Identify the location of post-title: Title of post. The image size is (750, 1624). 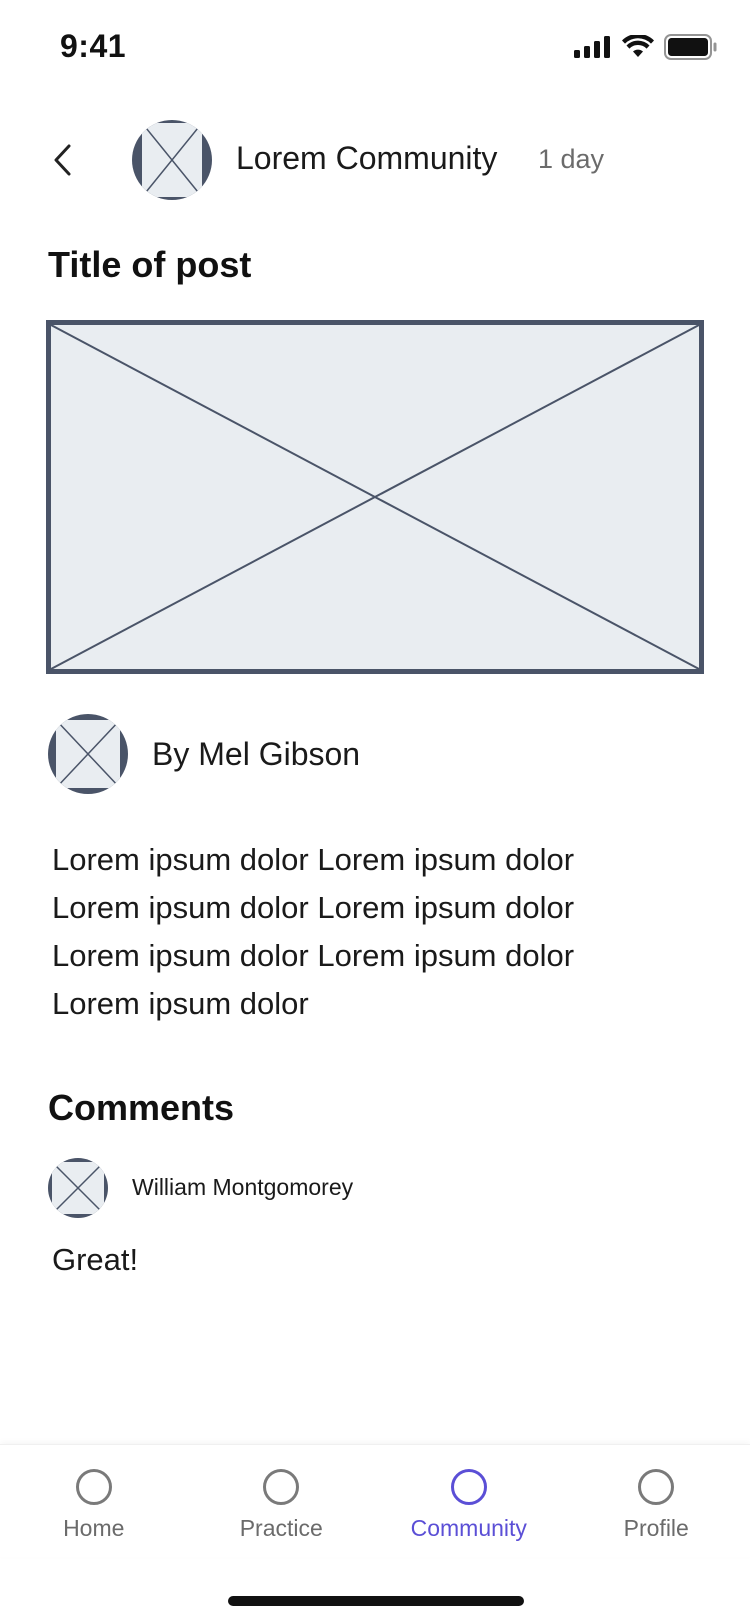
(150, 264).